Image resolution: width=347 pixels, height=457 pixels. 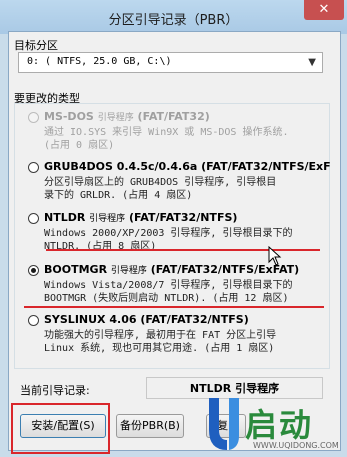 What do you see at coordinates (128, 271) in the screenshot?
I see `option-bootmgr-subtitle: 引导程序` at bounding box center [128, 271].